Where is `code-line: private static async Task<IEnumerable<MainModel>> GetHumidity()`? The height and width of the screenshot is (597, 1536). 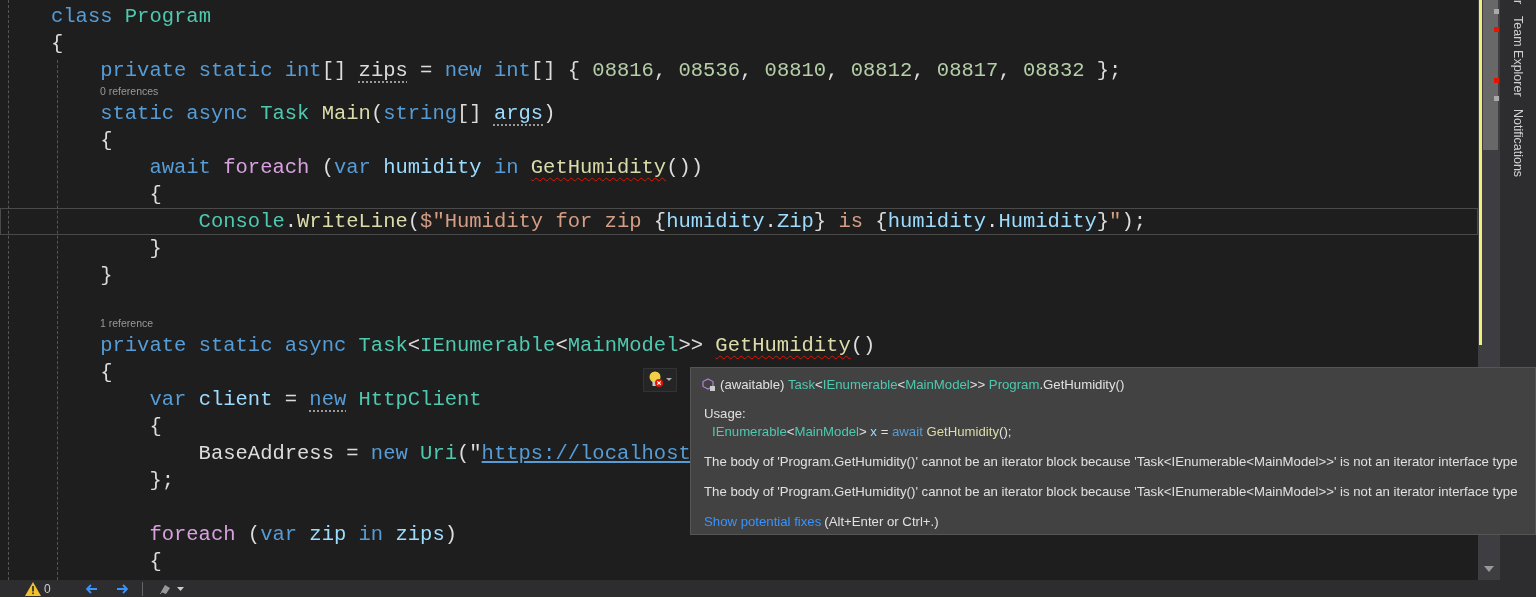 code-line: private static async Task<IEnumerable<MainModel>> GetHumidity() is located at coordinates (487, 345).